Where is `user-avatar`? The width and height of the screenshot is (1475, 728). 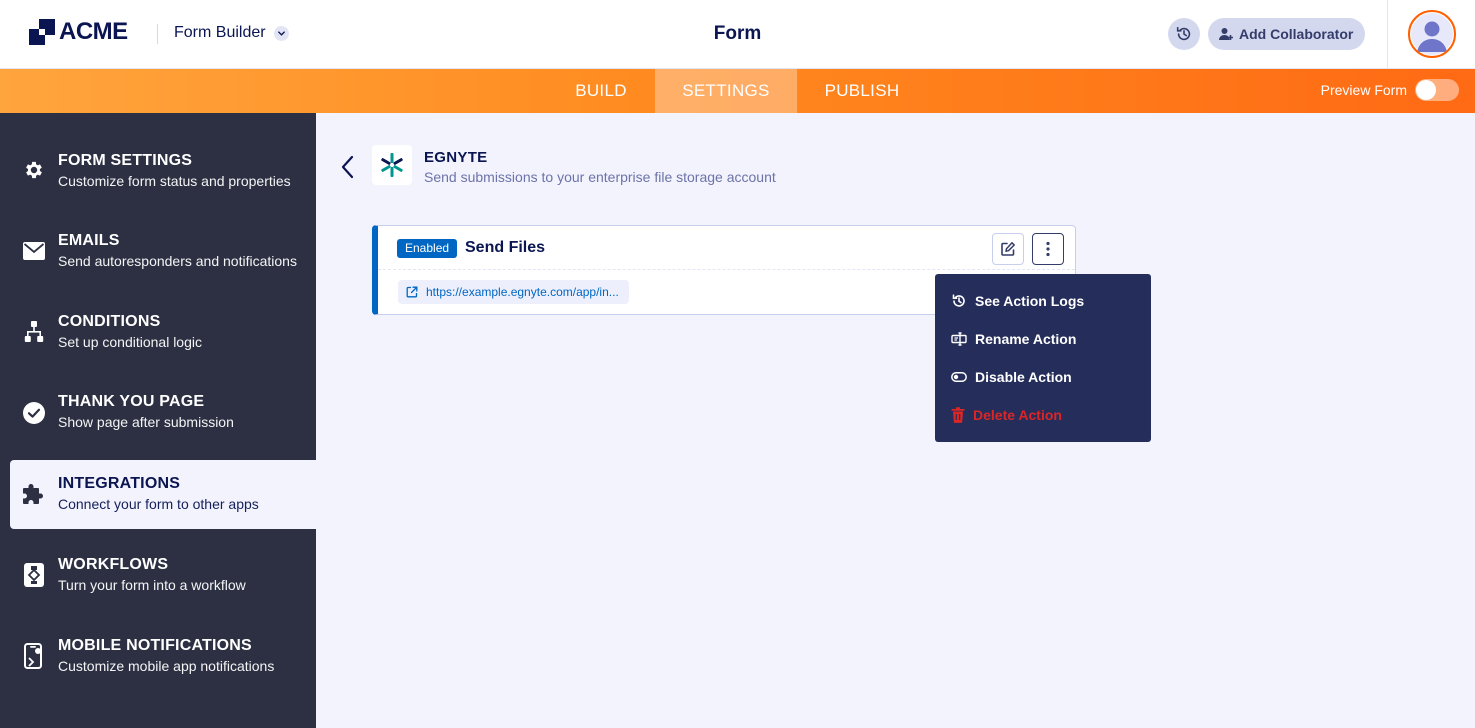 user-avatar is located at coordinates (1432, 34).